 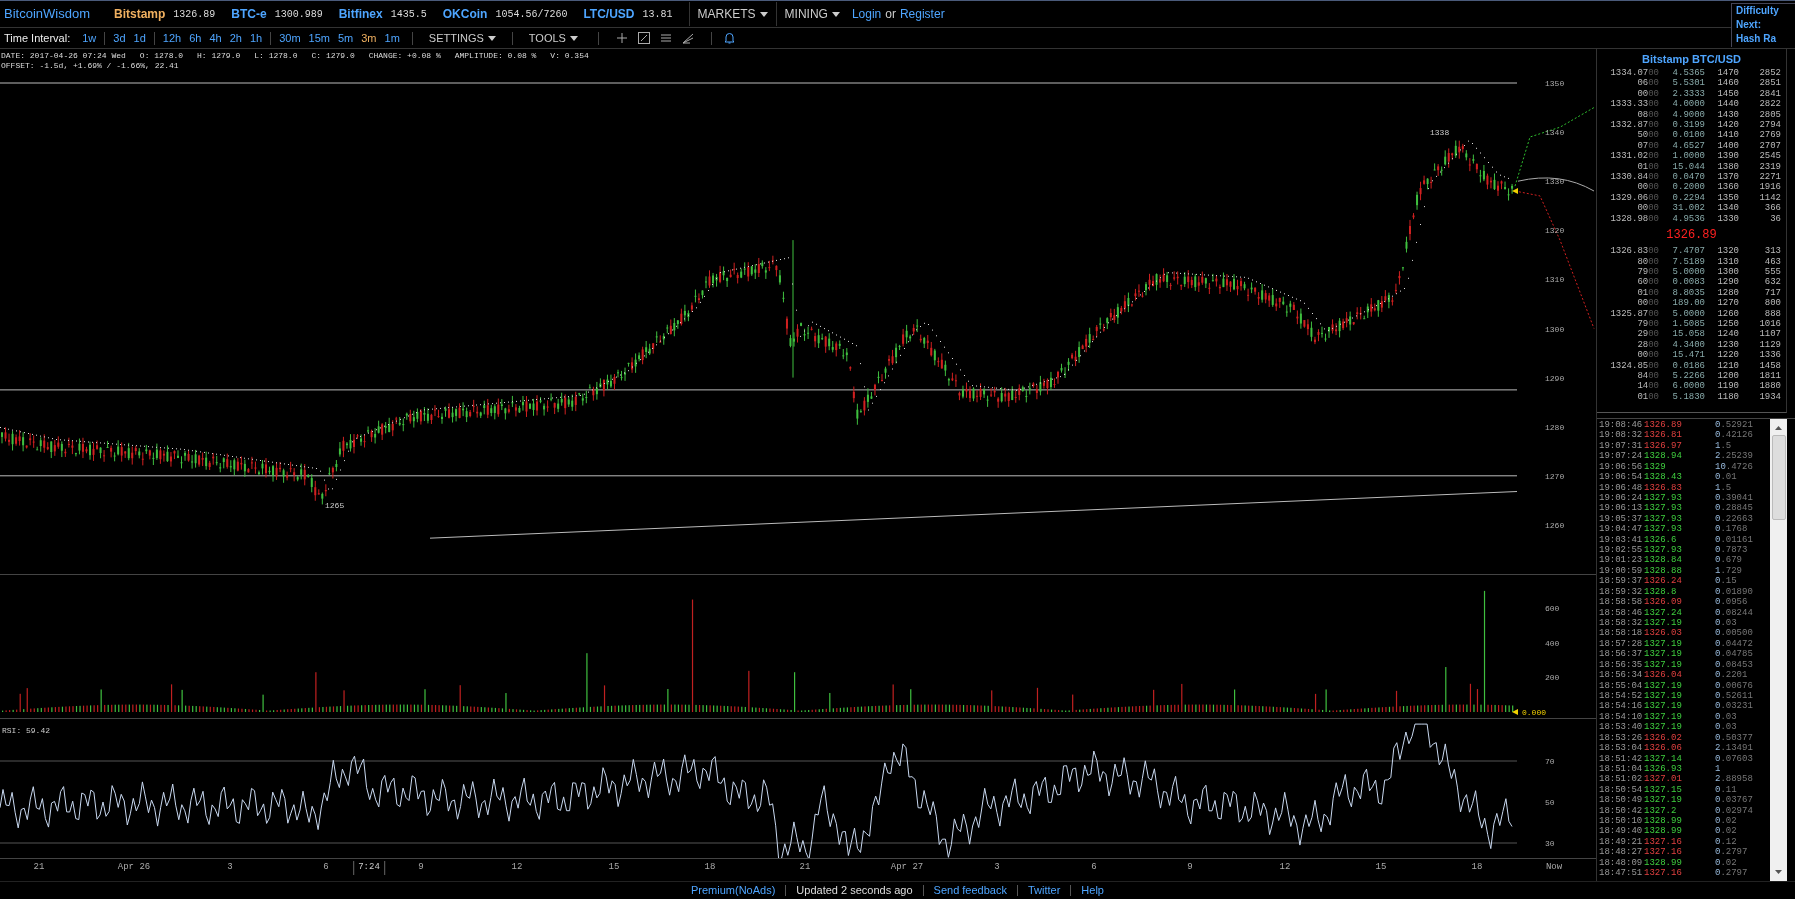 What do you see at coordinates (119, 38) in the screenshot?
I see `interval-button: 3d` at bounding box center [119, 38].